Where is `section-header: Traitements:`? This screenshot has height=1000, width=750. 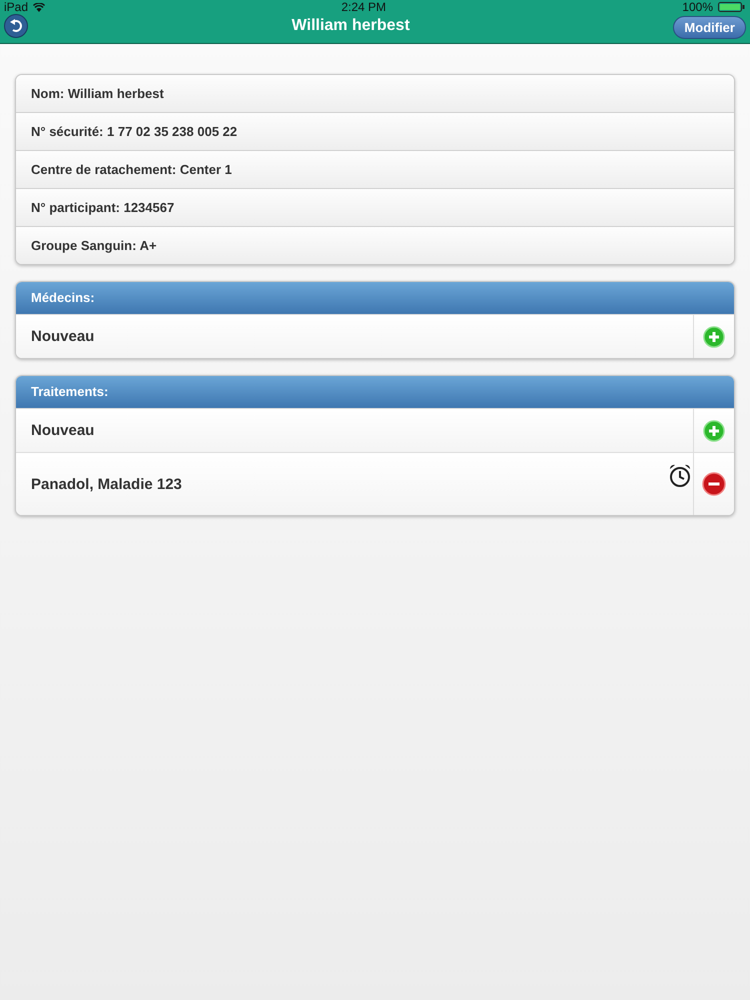 section-header: Traitements: is located at coordinates (375, 392).